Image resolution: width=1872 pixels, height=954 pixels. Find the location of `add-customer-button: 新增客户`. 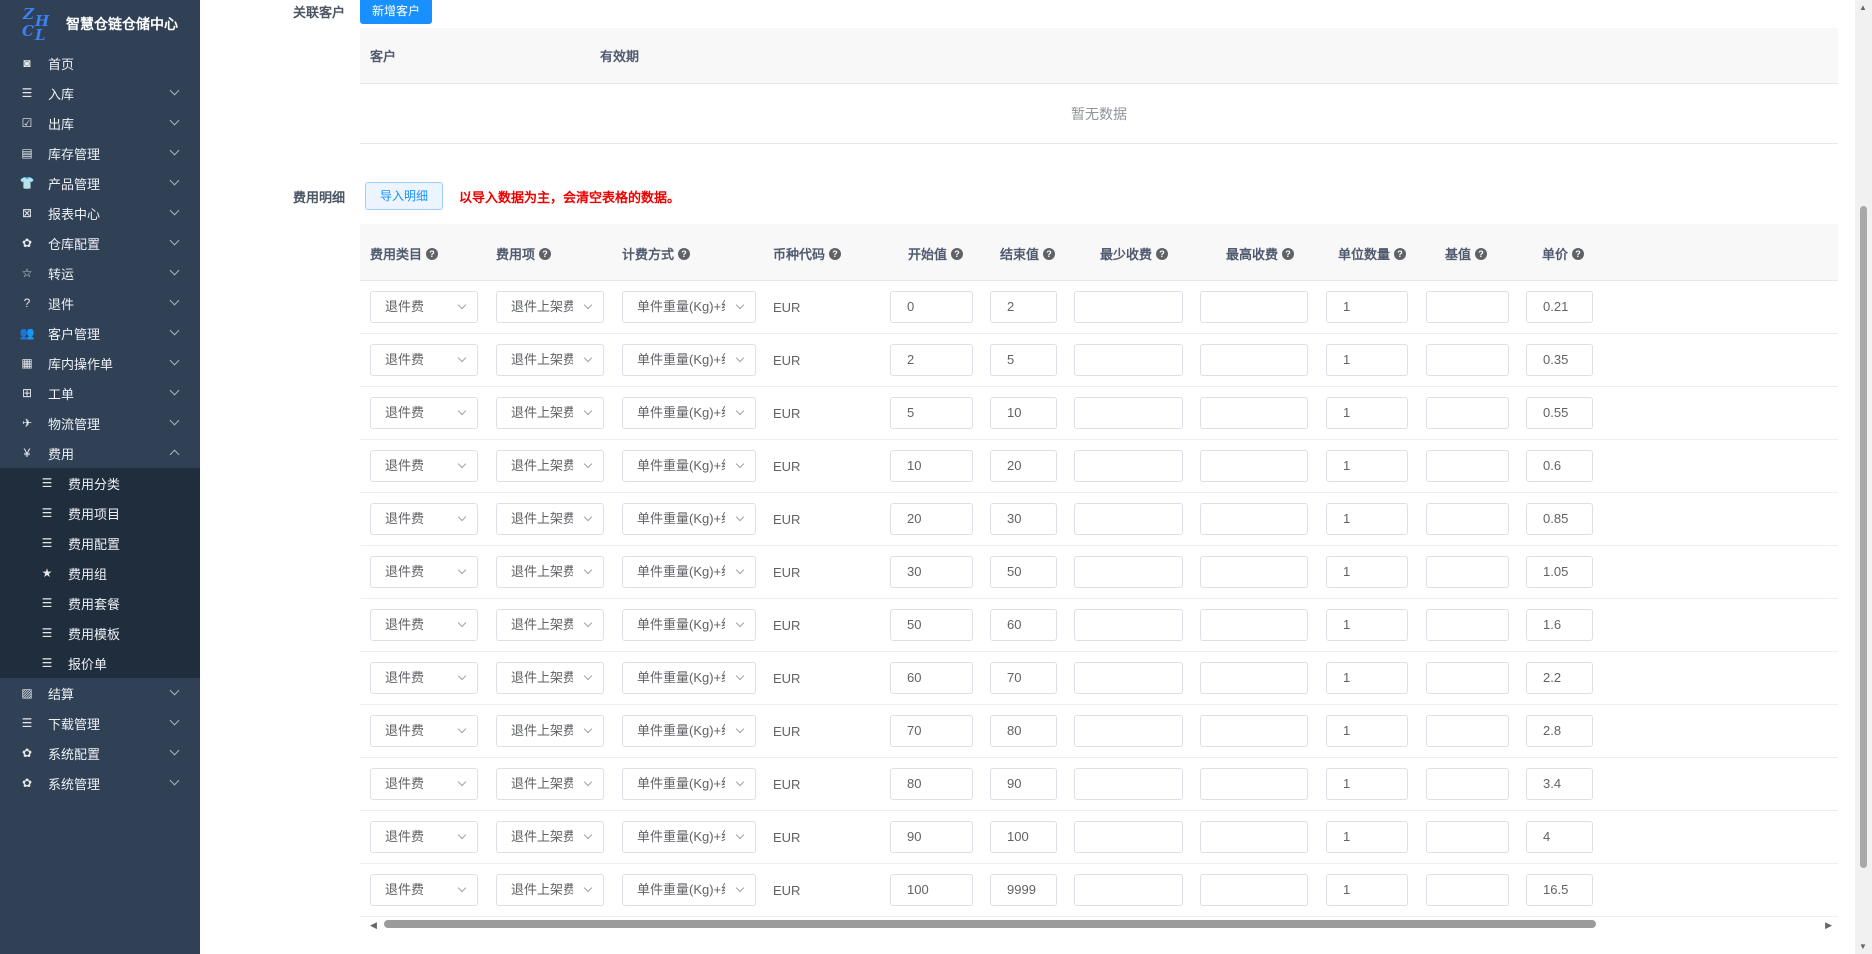

add-customer-button: 新增客户 is located at coordinates (396, 12).